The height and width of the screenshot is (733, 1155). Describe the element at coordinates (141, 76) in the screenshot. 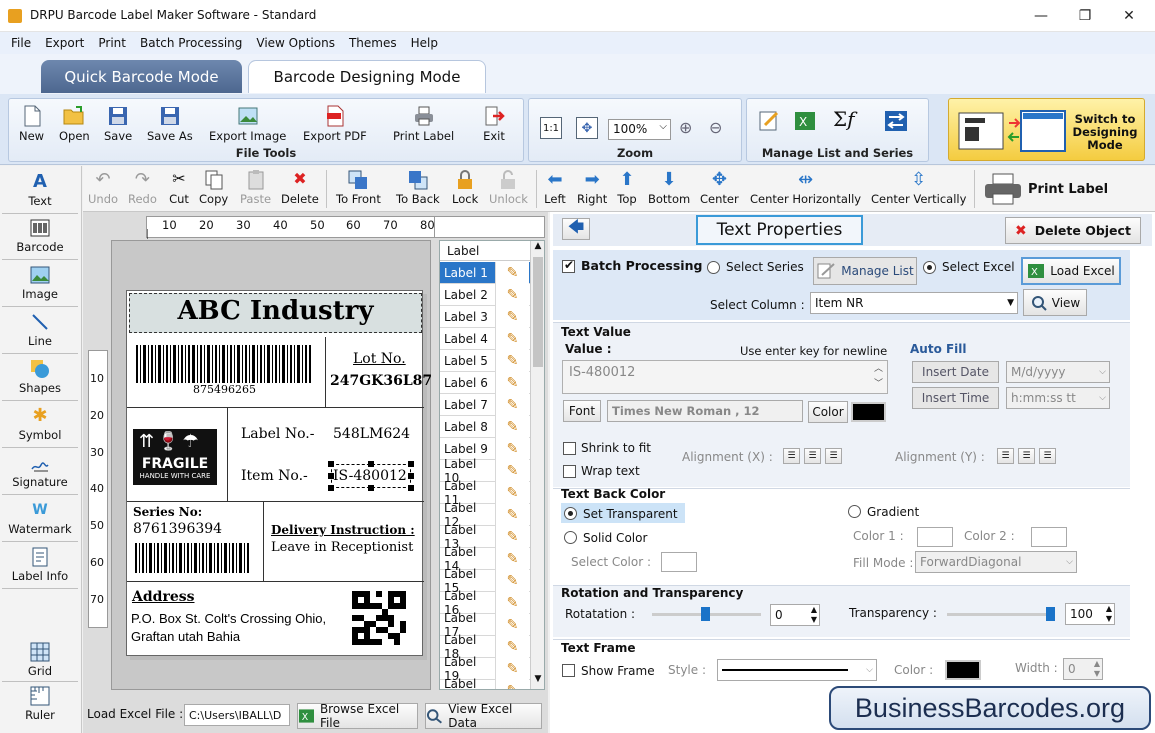

I see `tab-quick-barcode-mode: Quick Barcode Mode` at that location.